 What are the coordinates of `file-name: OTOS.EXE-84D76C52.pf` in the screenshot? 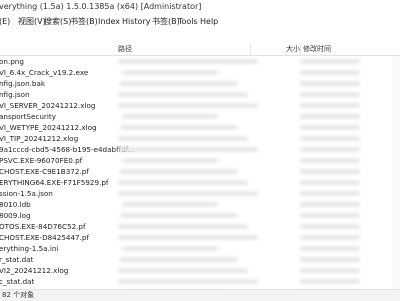 It's located at (43, 226).